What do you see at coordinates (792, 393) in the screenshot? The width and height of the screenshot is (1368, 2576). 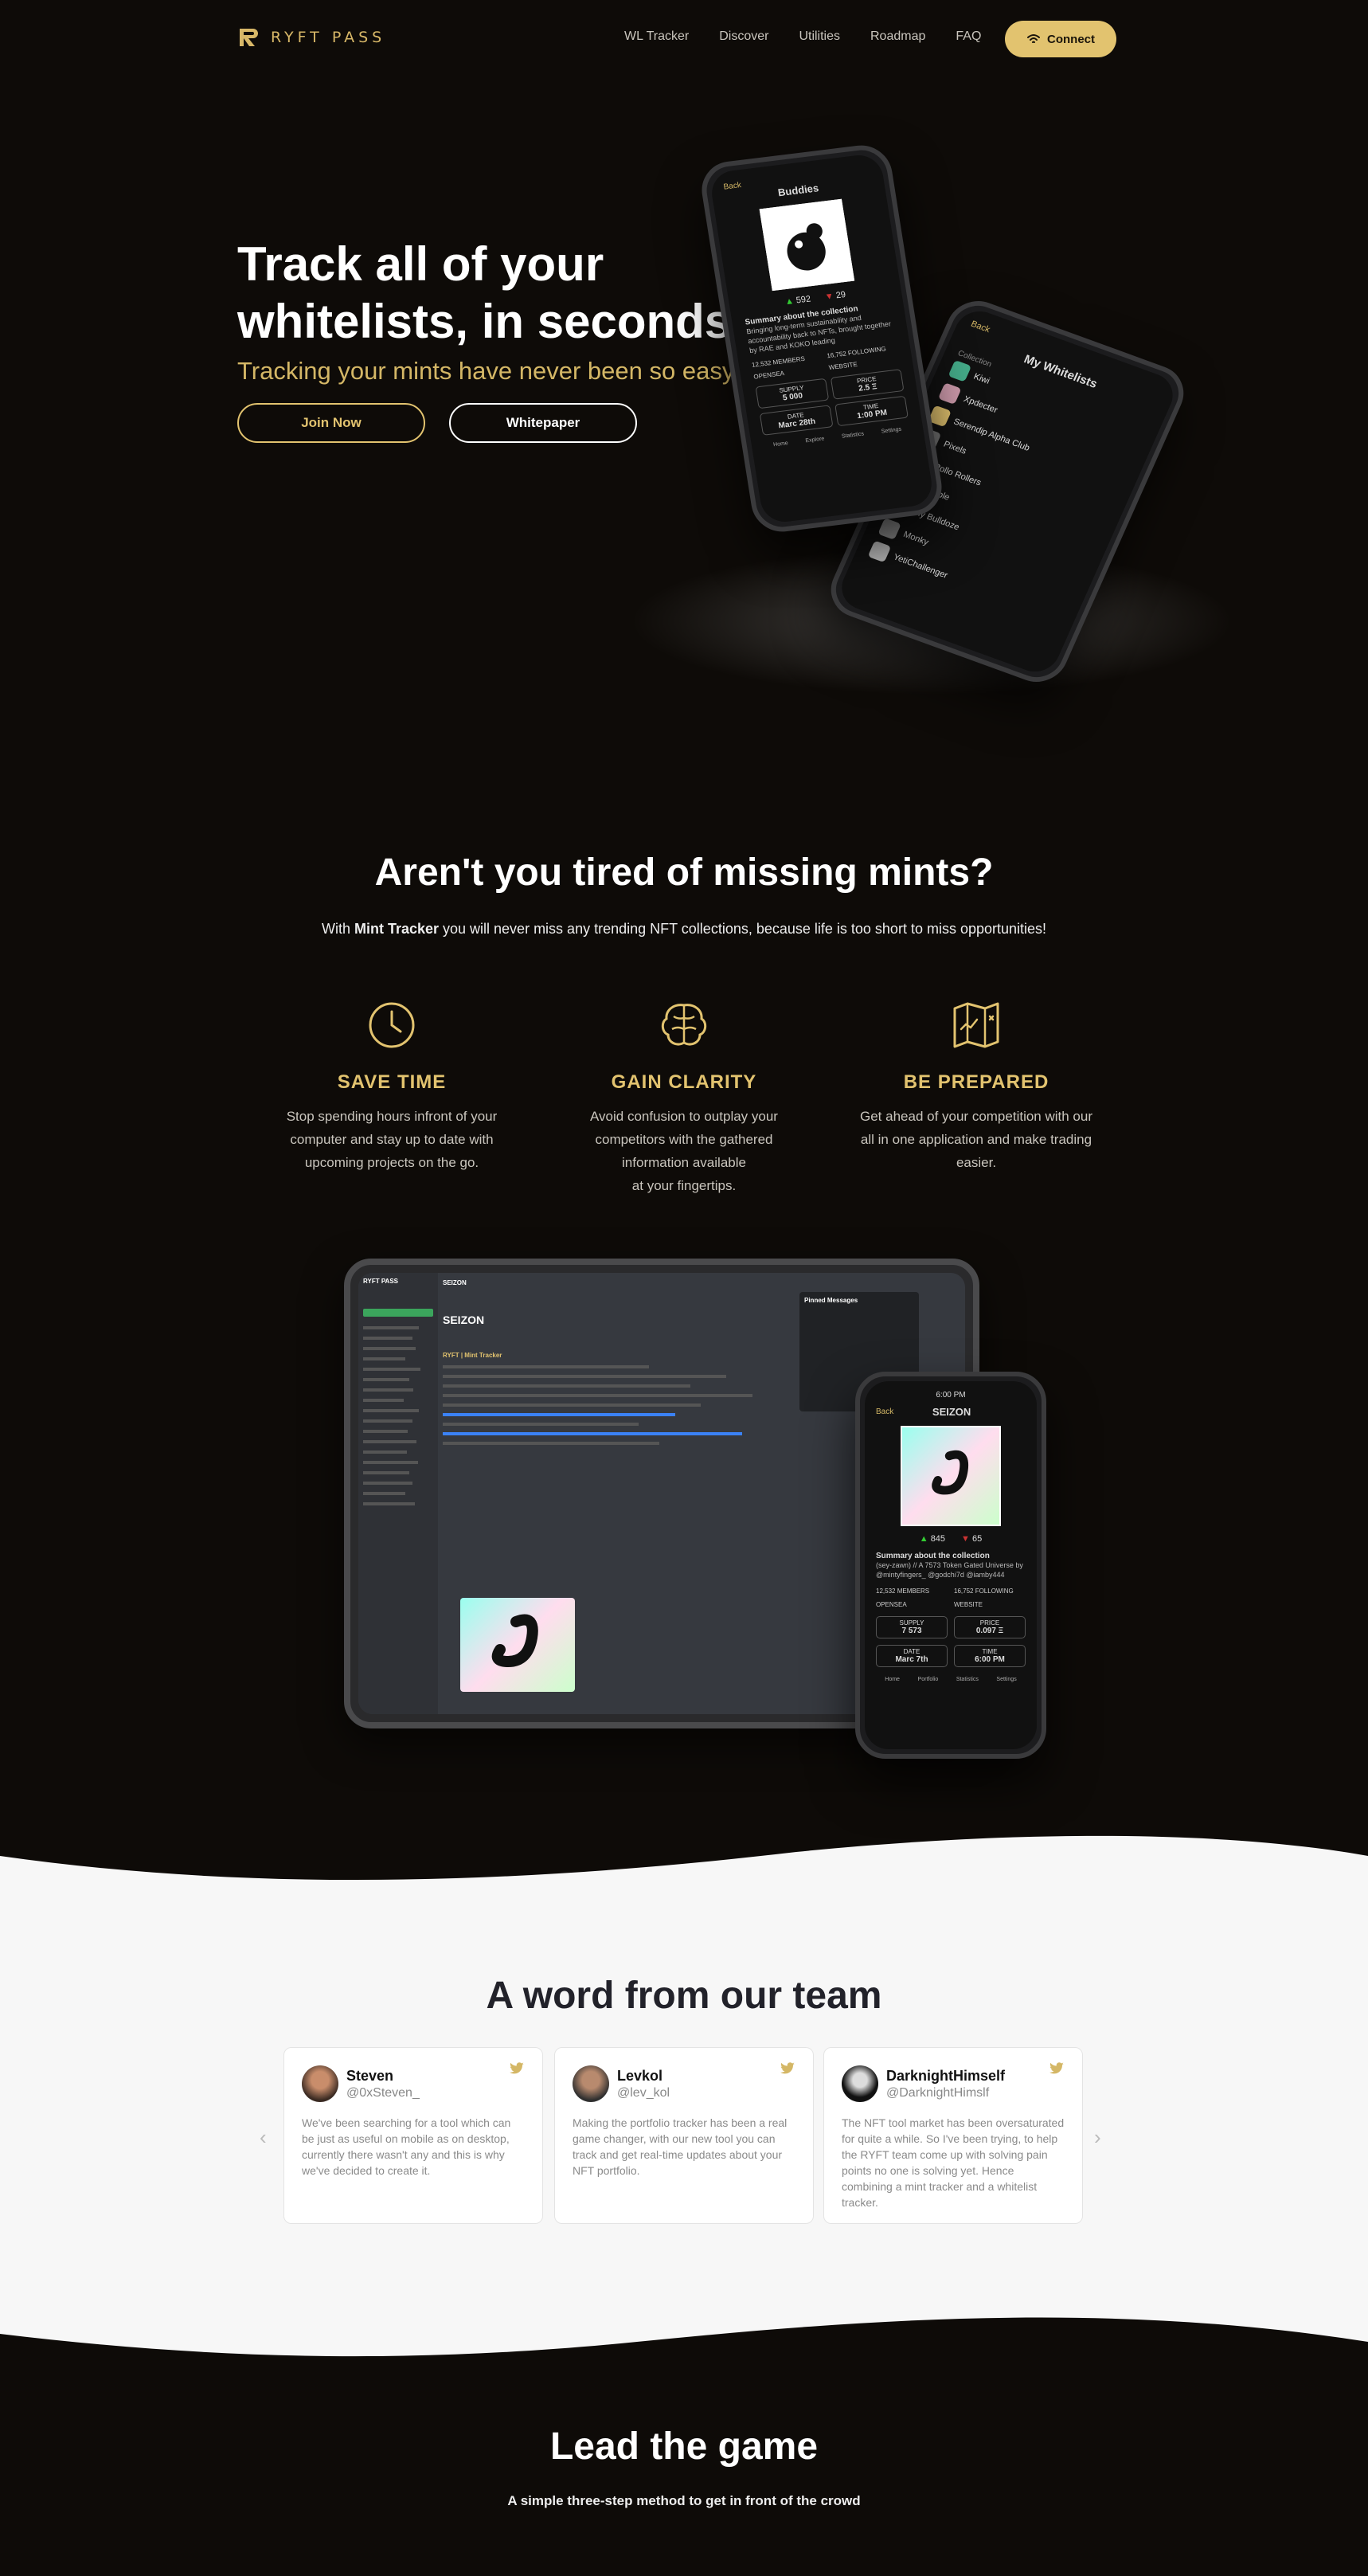 I see `supply-box: SUPPLY 5 000` at bounding box center [792, 393].